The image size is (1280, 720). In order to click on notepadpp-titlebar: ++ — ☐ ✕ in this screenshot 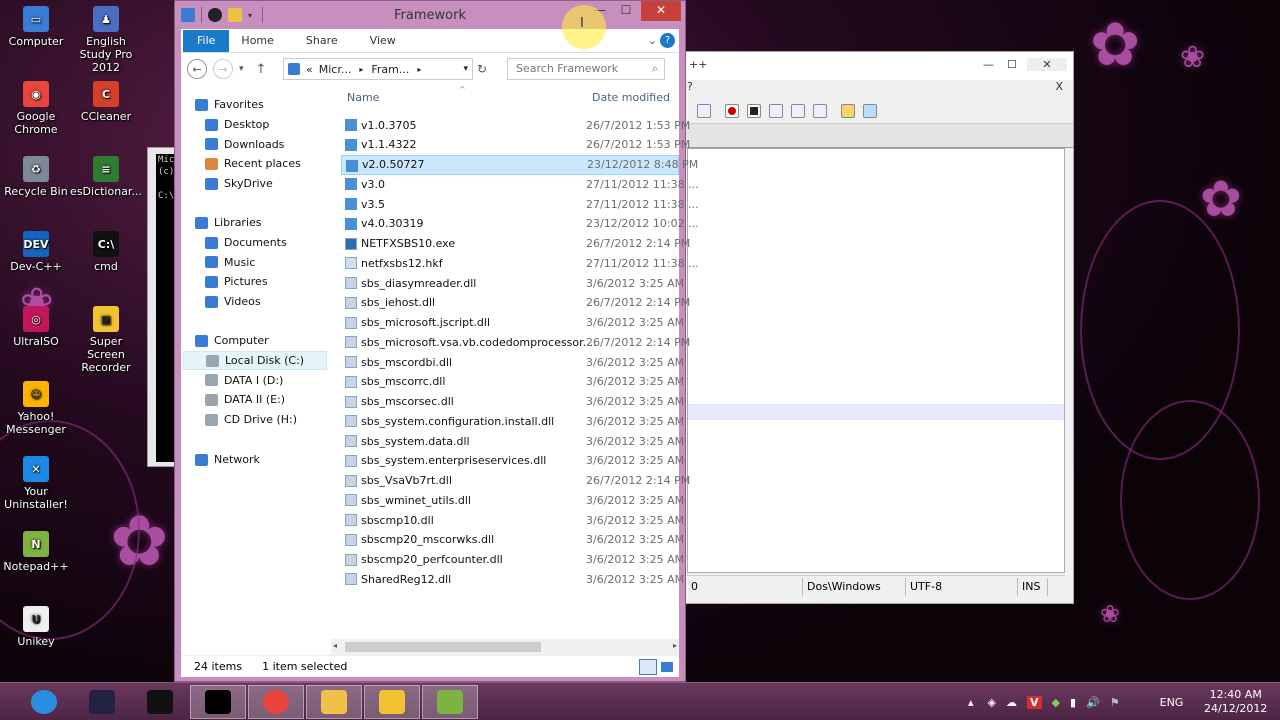, I will do `click(877, 66)`.